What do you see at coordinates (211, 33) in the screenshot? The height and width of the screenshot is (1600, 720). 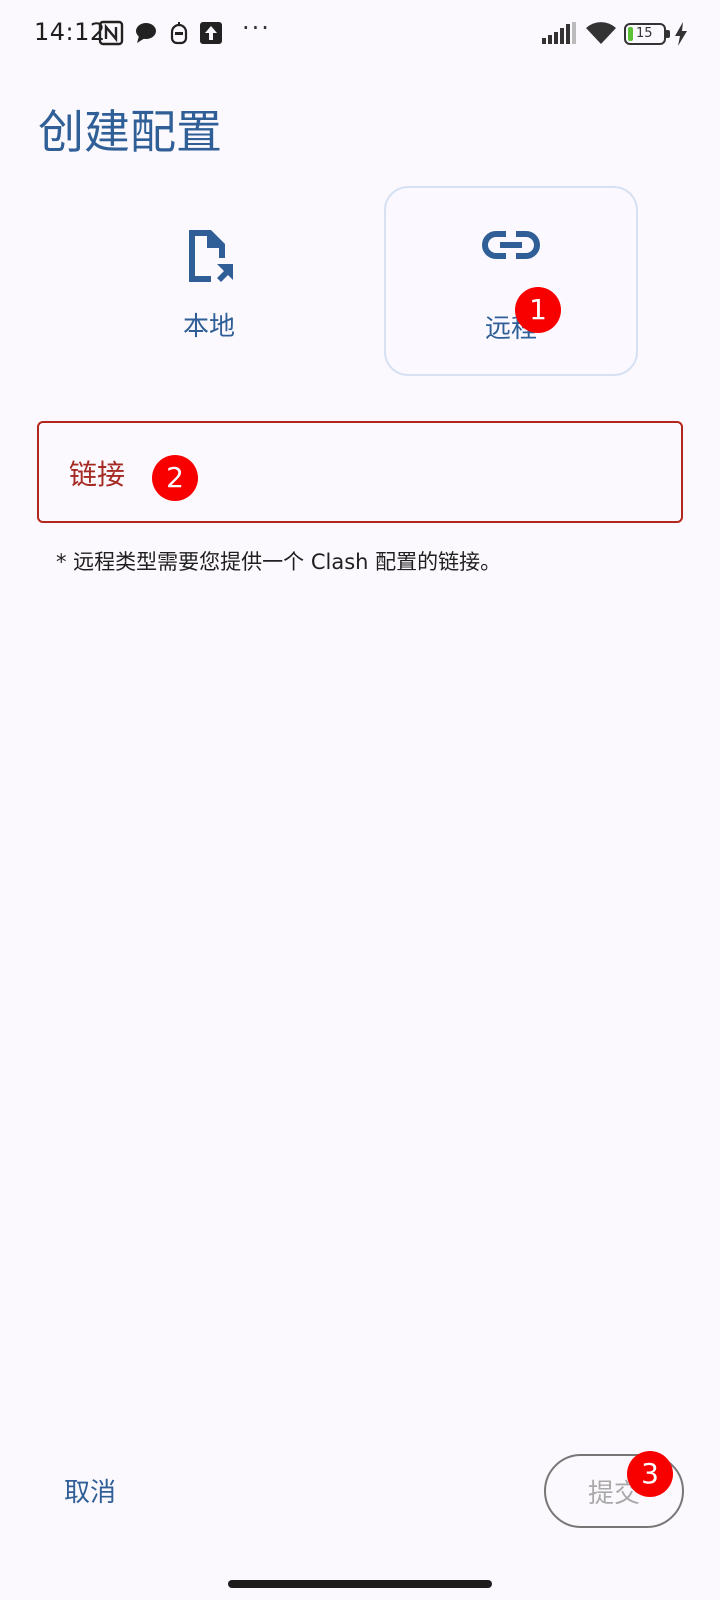 I see `upload-icon` at bounding box center [211, 33].